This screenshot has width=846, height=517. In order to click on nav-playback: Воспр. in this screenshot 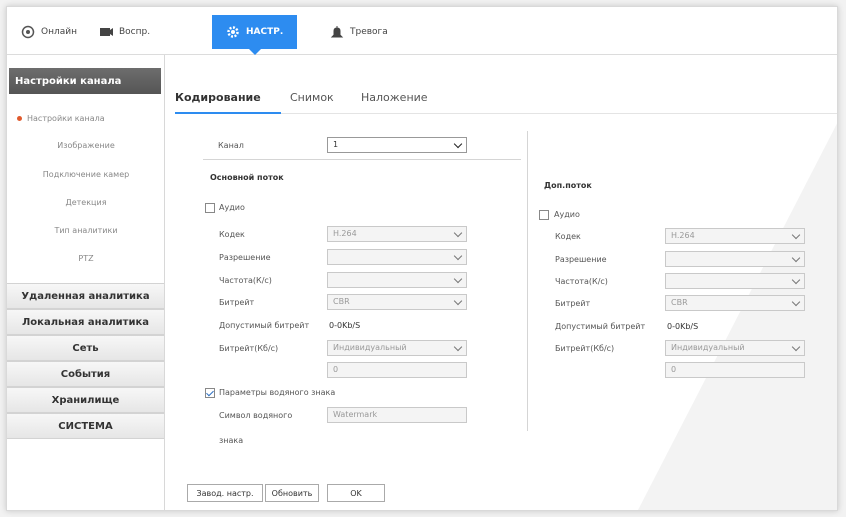, I will do `click(124, 32)`.